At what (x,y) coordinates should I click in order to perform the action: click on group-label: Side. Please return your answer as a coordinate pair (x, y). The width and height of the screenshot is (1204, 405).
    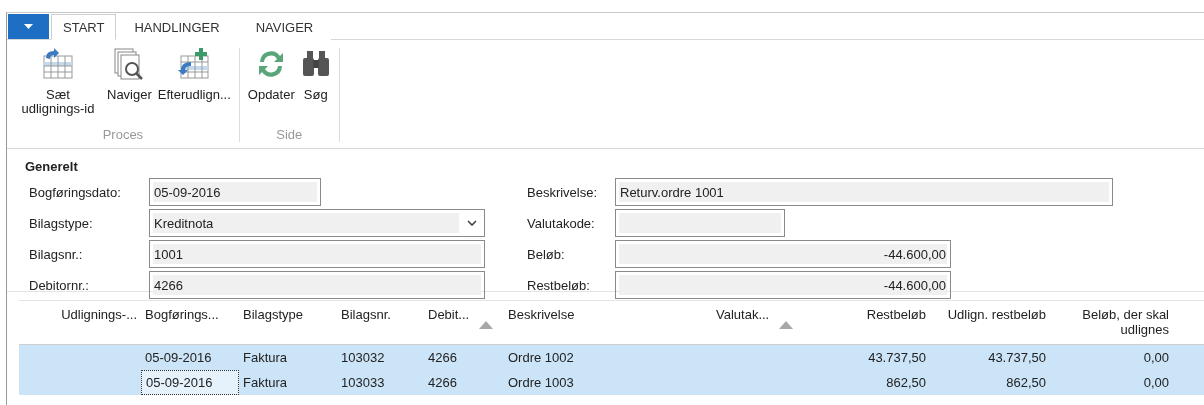
    Looking at the image, I should click on (289, 134).